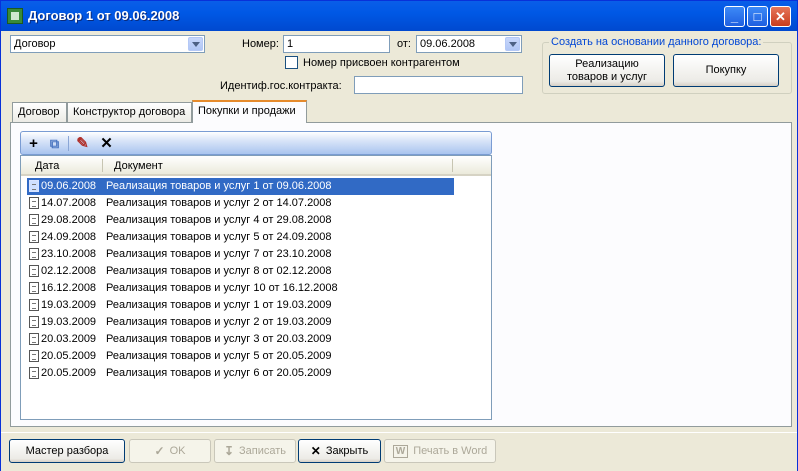 The width and height of the screenshot is (798, 471). I want to click on row-date: 29.08.2008, so click(69, 220).